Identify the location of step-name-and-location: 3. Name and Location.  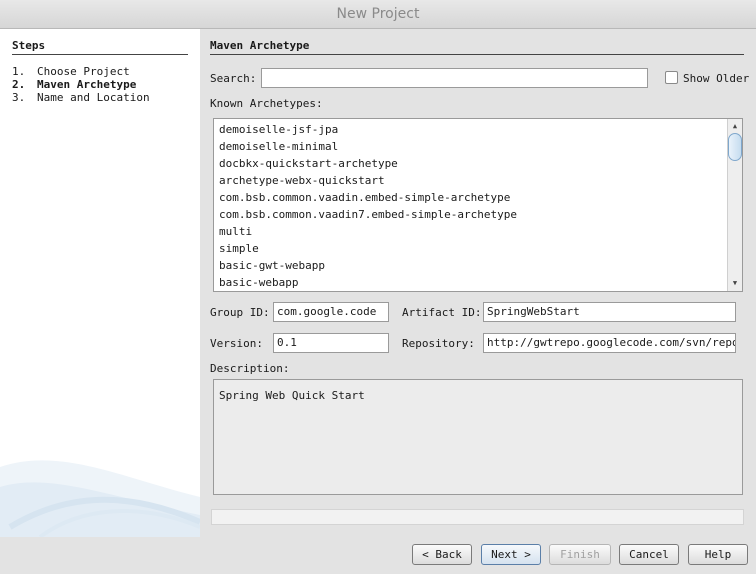
(81, 97).